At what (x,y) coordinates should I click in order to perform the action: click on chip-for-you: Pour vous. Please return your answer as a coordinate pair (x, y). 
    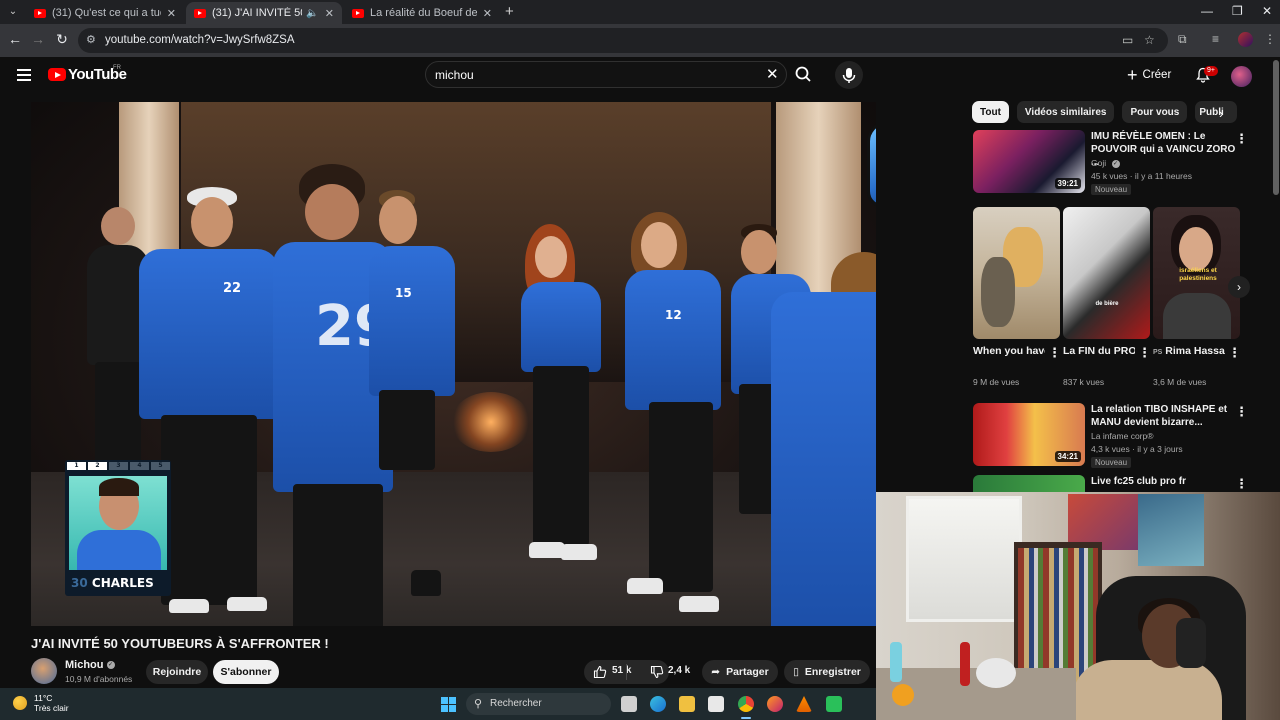
    Looking at the image, I should click on (1155, 112).